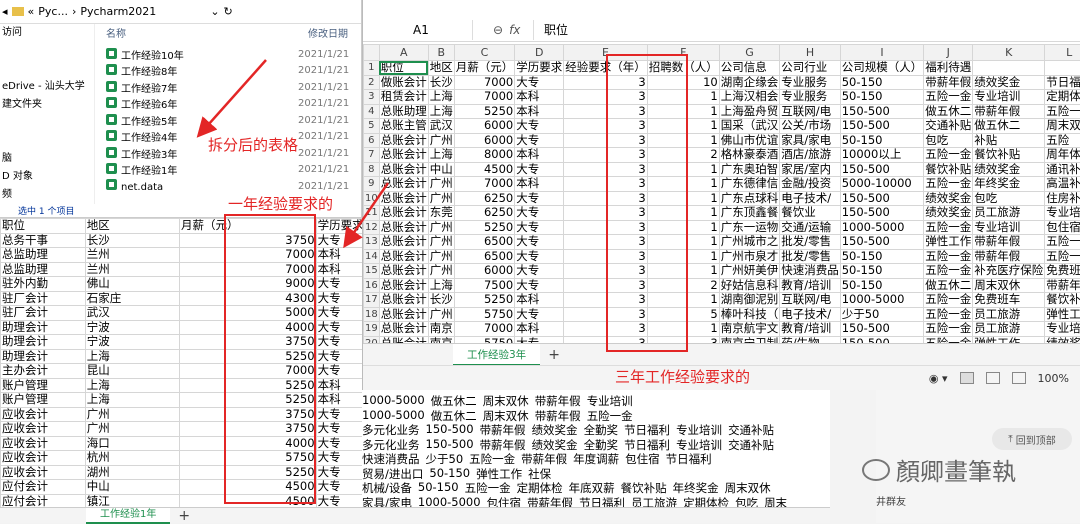 This screenshot has height=524, width=1080. I want to click on arrow-to-files, so click(233, 97).